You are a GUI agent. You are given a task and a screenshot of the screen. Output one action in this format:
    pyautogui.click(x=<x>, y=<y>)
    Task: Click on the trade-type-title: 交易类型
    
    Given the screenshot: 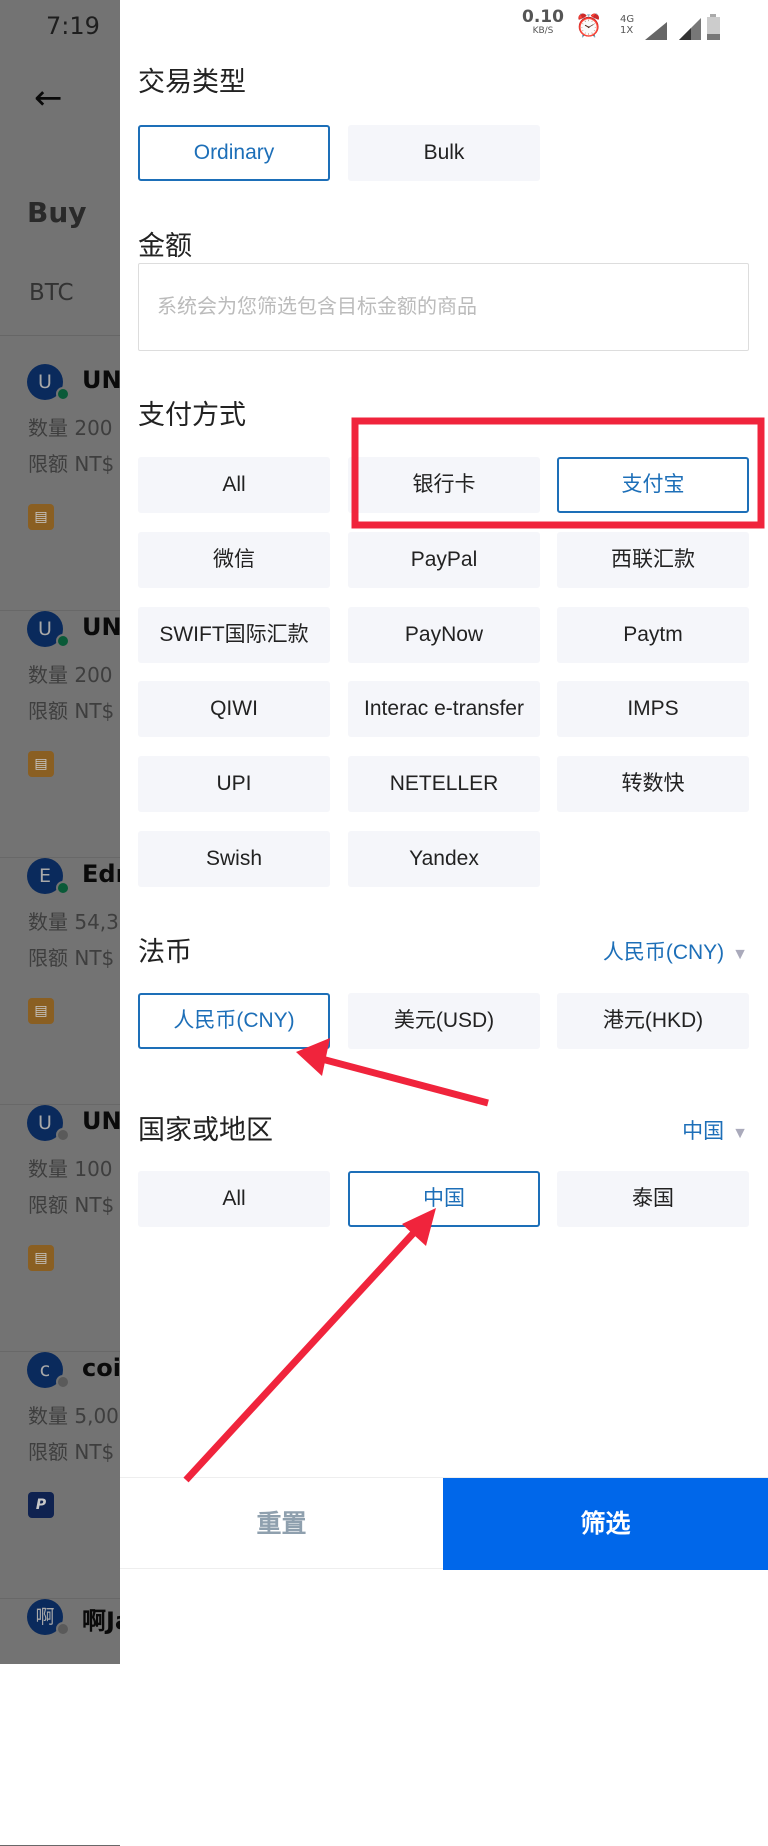 What is the action you would take?
    pyautogui.click(x=192, y=82)
    